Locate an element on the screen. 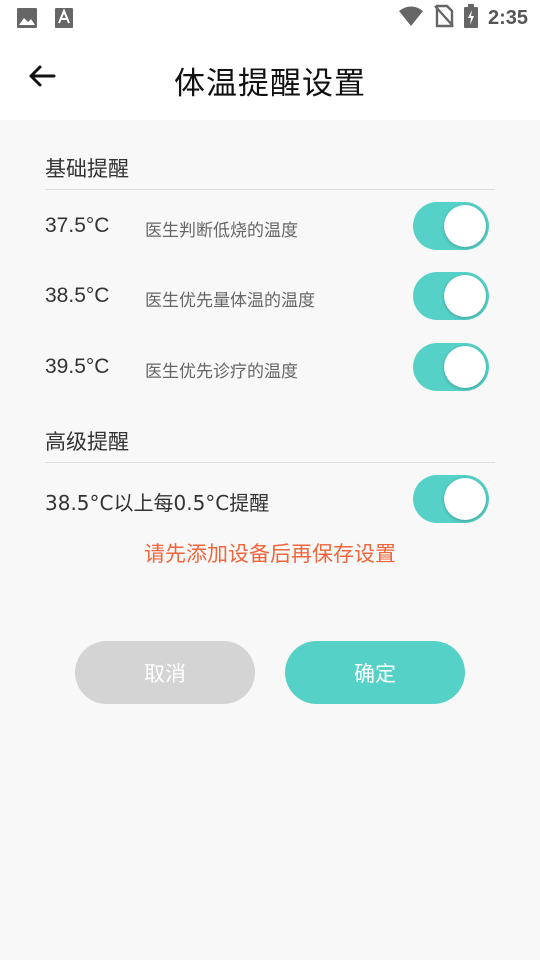  reminder-temp: 38.5°C is located at coordinates (77, 295).